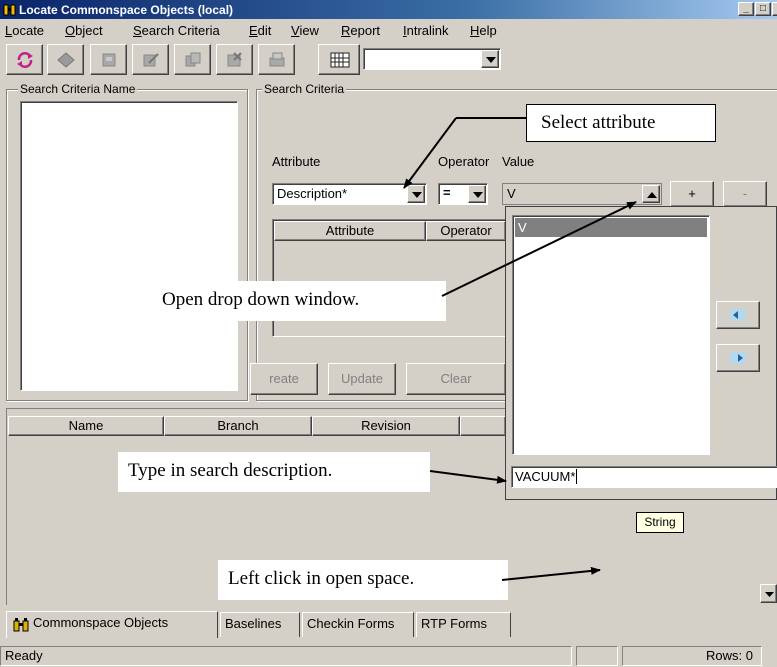  What do you see at coordinates (745, 194) in the screenshot?
I see `minus-button: -` at bounding box center [745, 194].